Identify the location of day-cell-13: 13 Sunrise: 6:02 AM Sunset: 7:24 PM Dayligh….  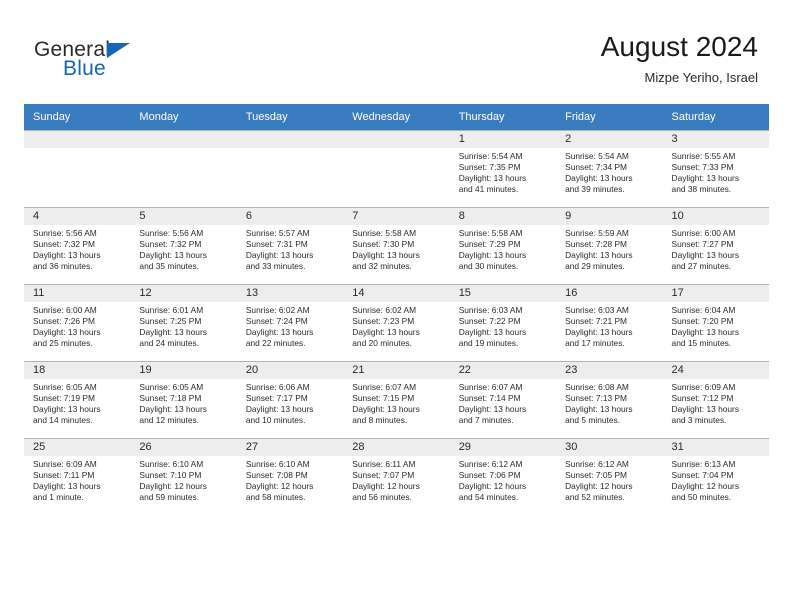
(290, 323).